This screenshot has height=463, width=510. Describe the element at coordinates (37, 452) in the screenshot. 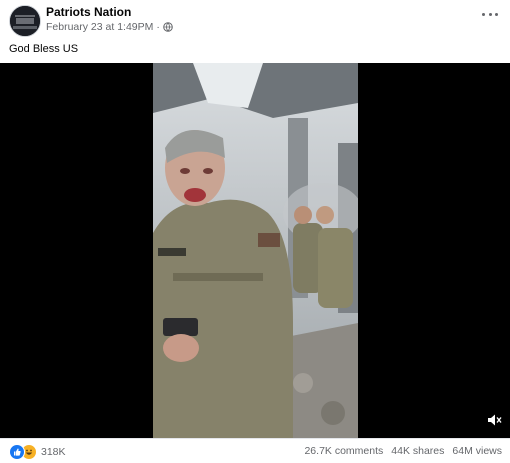

I see `reactions-summary: 318K` at that location.